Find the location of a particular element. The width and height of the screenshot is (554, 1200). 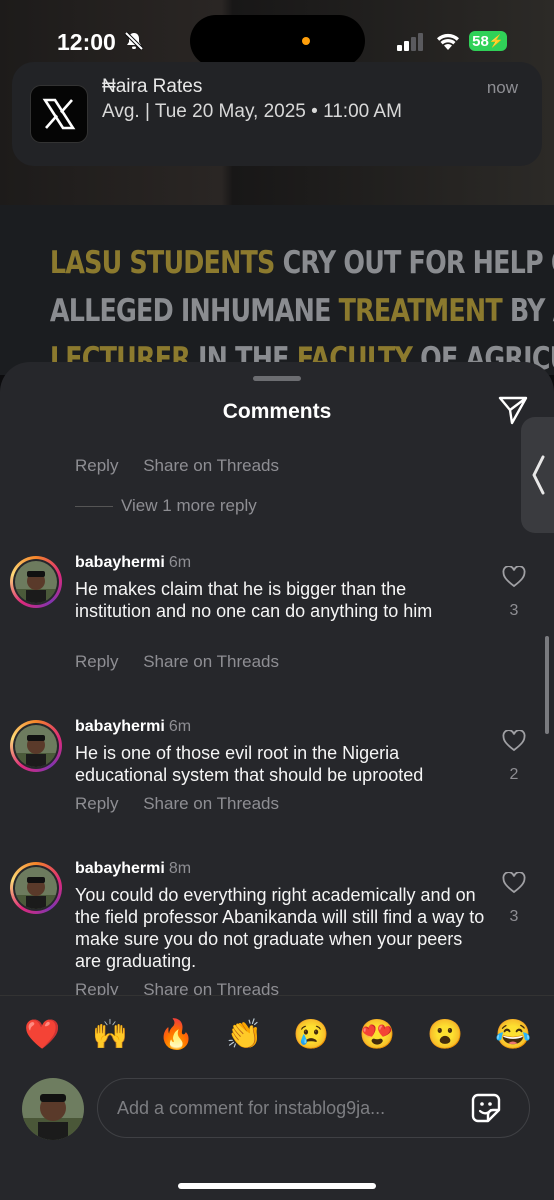

emoji-reaction-bar: ❤️ 🙌 🔥 👏 😢 😍 😮 😂 is located at coordinates (277, 1030).